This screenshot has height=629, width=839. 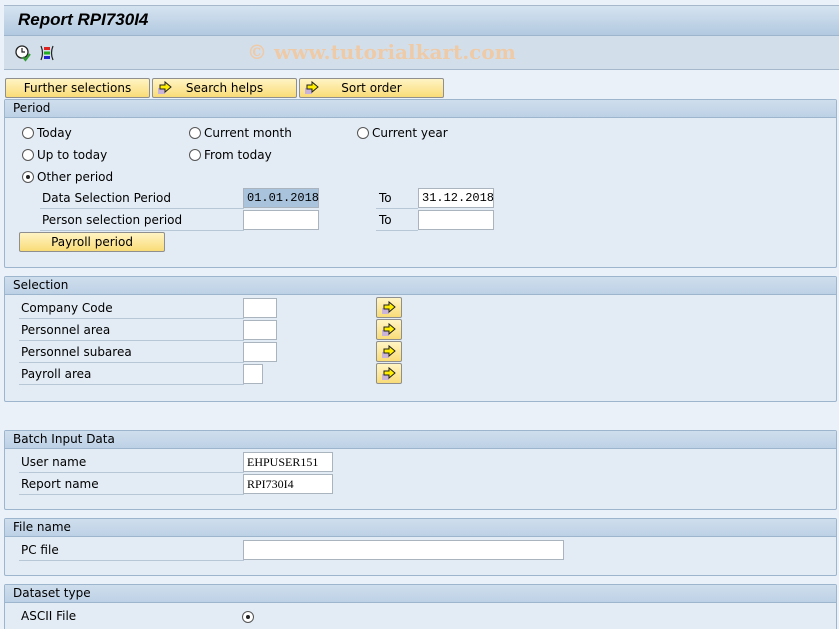 What do you see at coordinates (456, 198) in the screenshot?
I see `data-selection-to-input: 31.12.2018` at bounding box center [456, 198].